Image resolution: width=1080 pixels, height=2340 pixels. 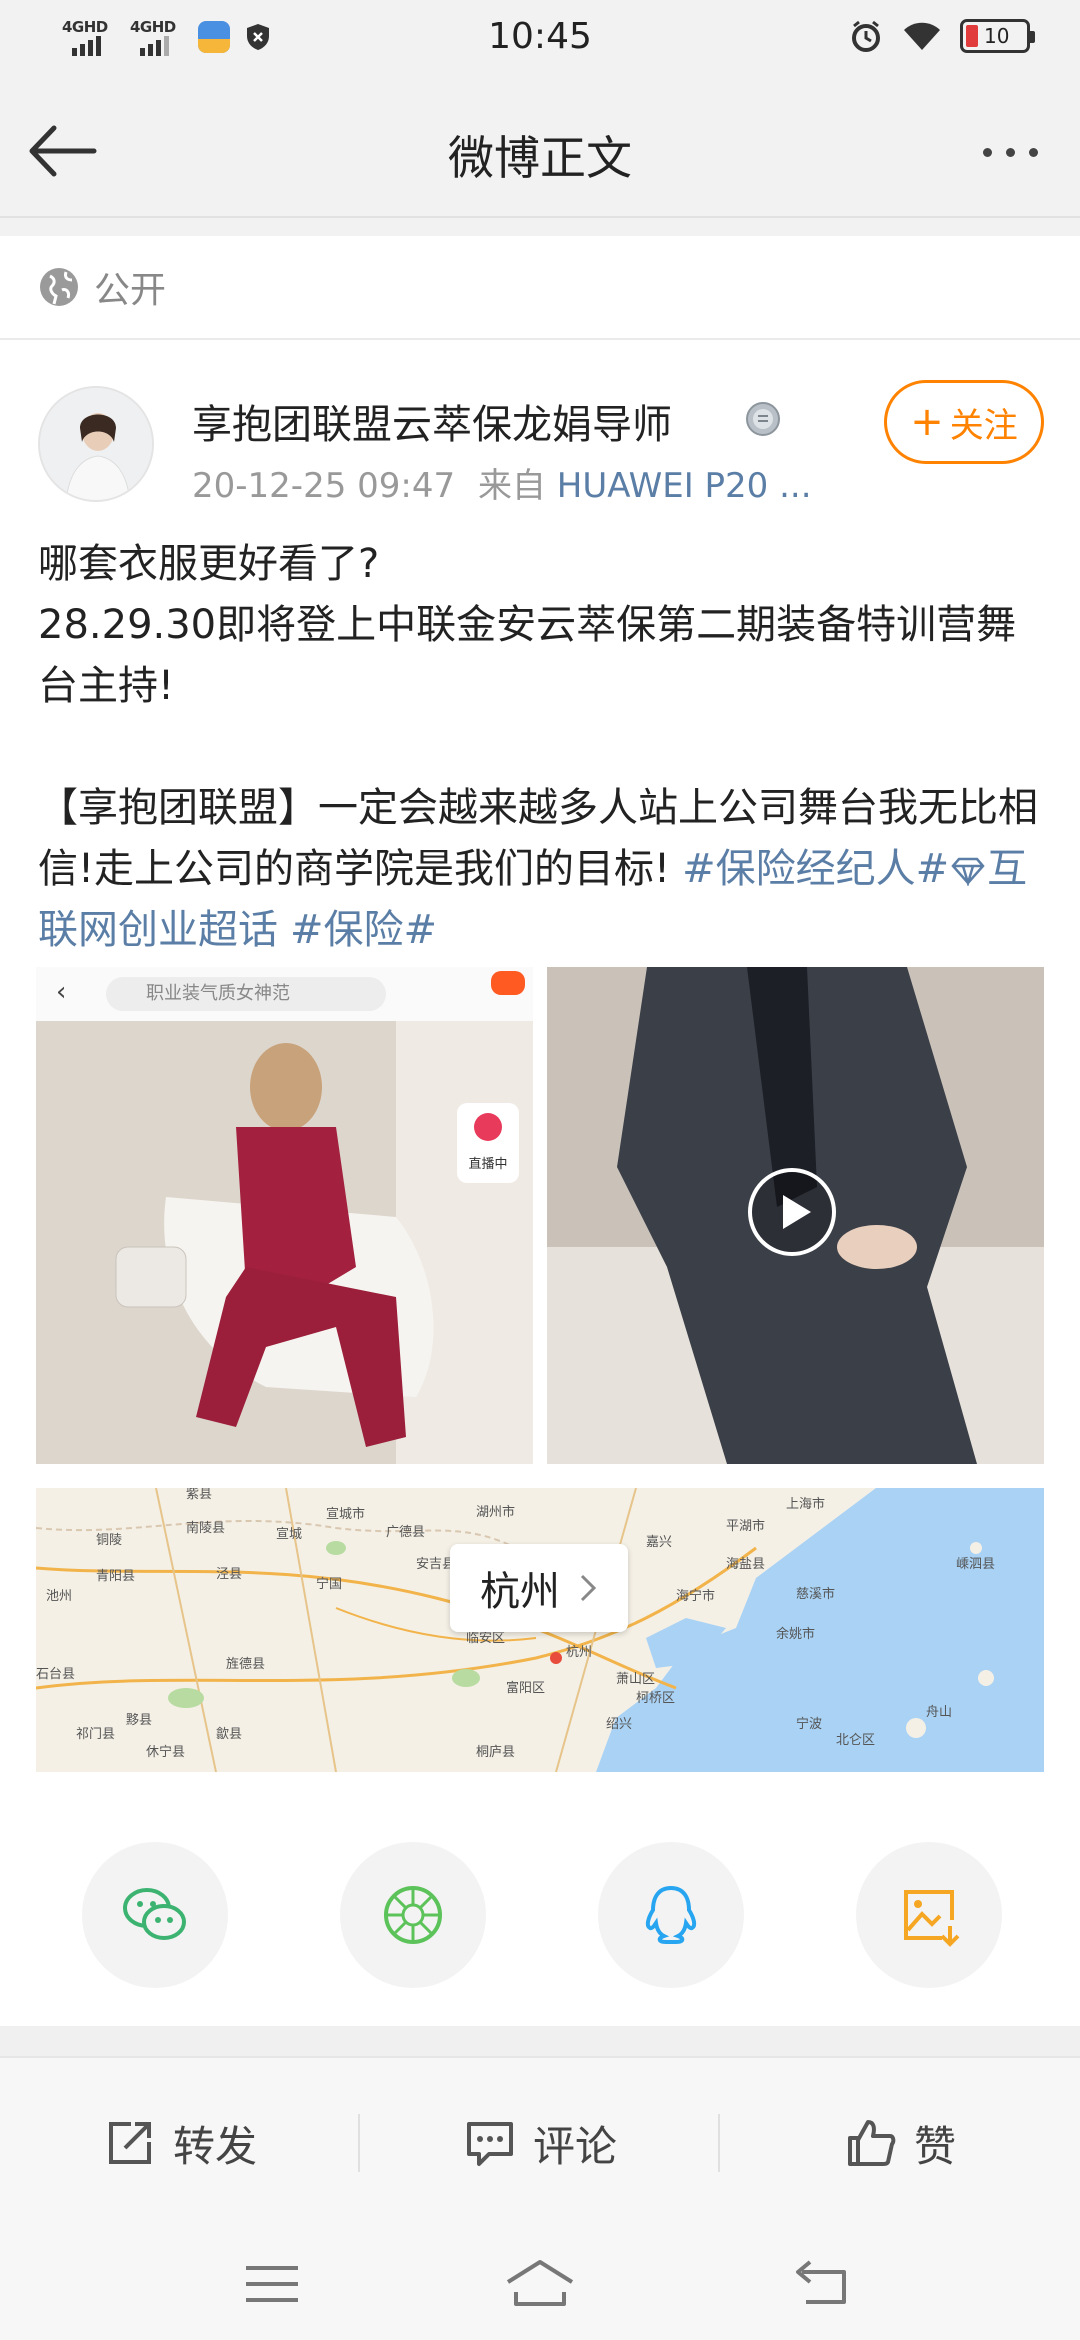 I want to click on svg-text: 绍兴, so click(x=619, y=1724).